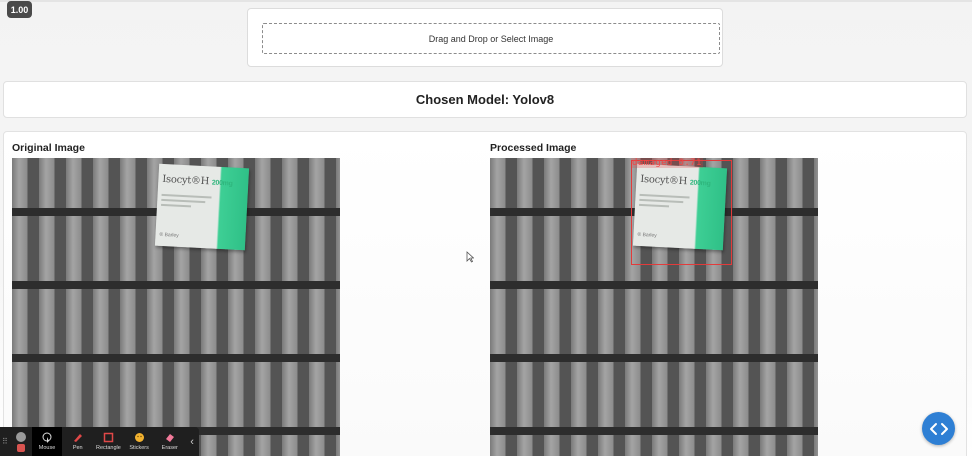  I want to click on mouse-pointer-icon, so click(470, 257).